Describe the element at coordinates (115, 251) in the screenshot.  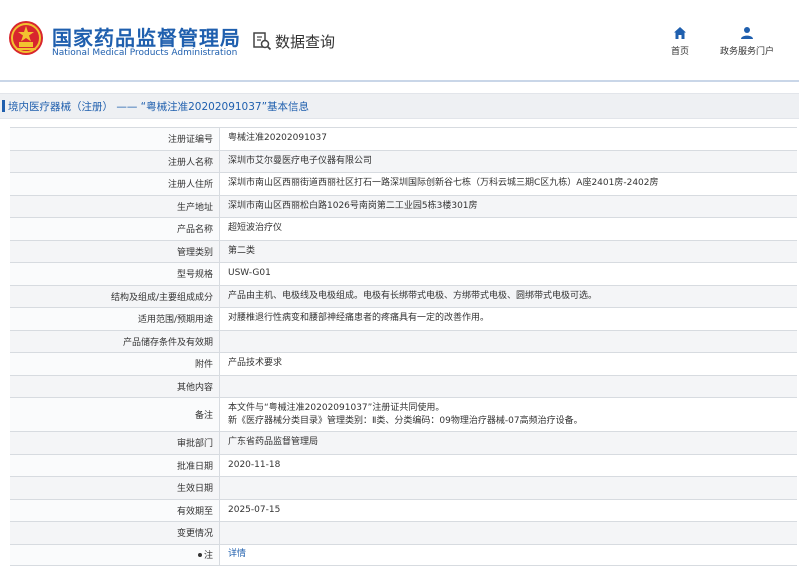
I see `field-label: 管理类别` at that location.